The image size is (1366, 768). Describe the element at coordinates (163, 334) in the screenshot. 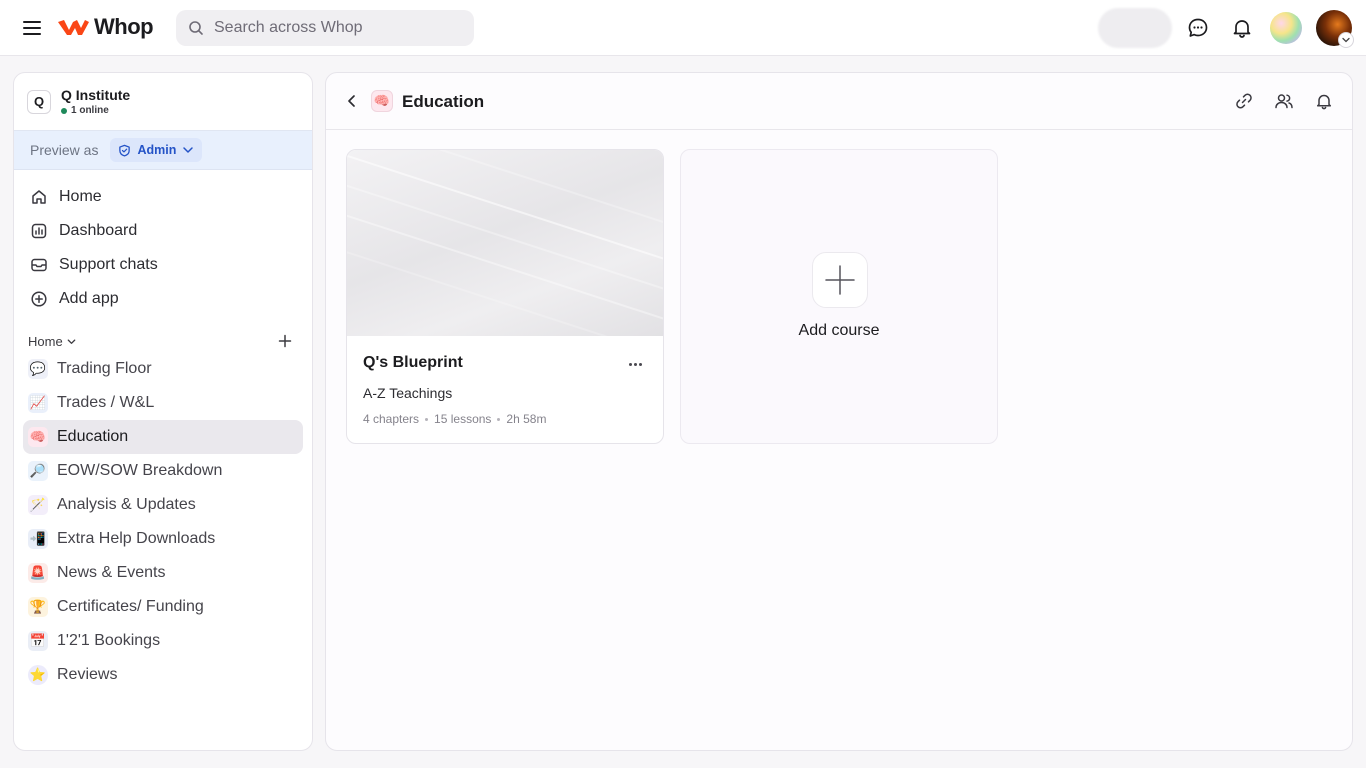

I see `section-header: Home` at that location.